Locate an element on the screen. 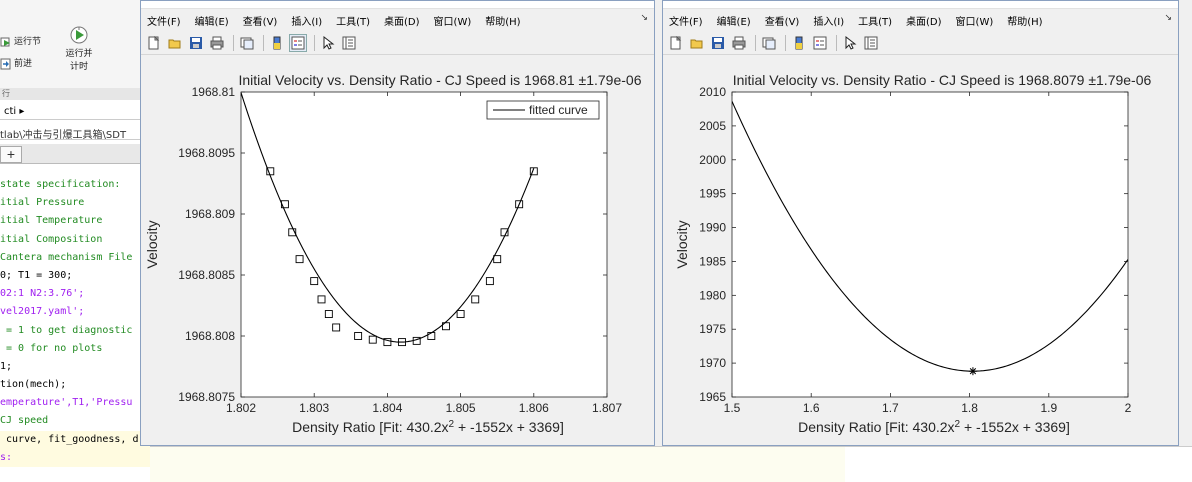  figure-1-title-bar is located at coordinates (397, 5).